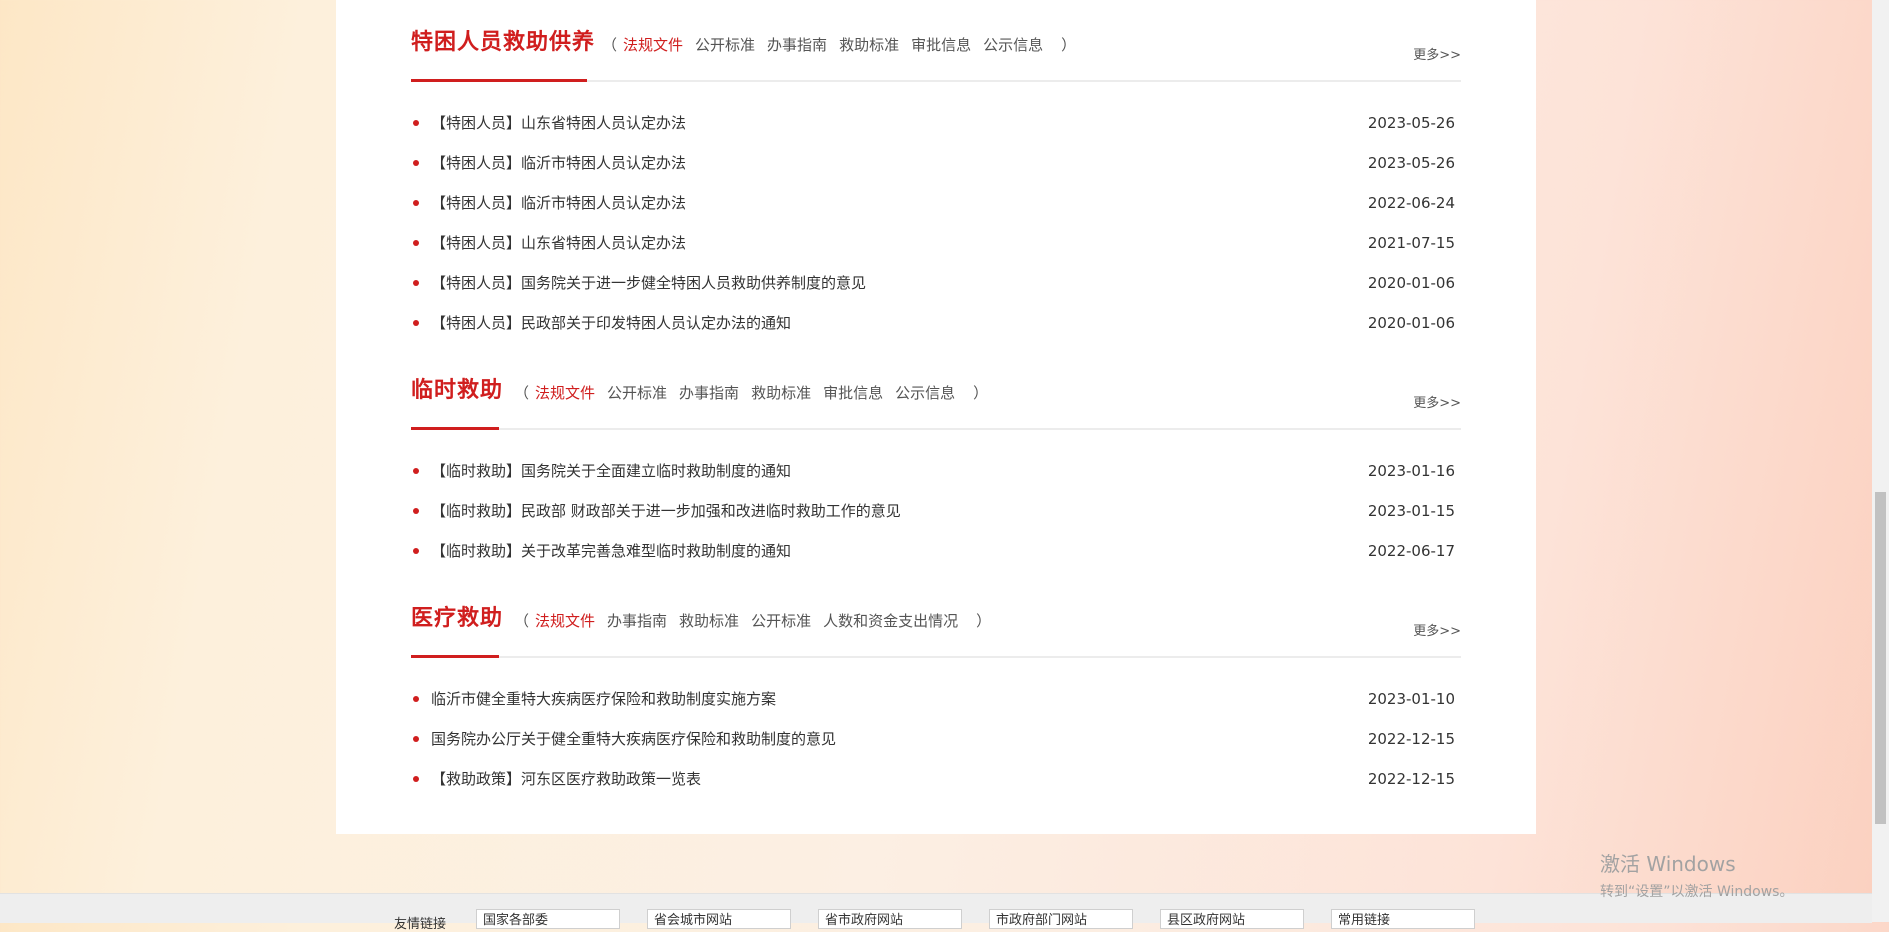  I want to click on item-title: 国务院办公厅关于健全重特大疾病医疗保险和救助制度的意见, so click(633, 739).